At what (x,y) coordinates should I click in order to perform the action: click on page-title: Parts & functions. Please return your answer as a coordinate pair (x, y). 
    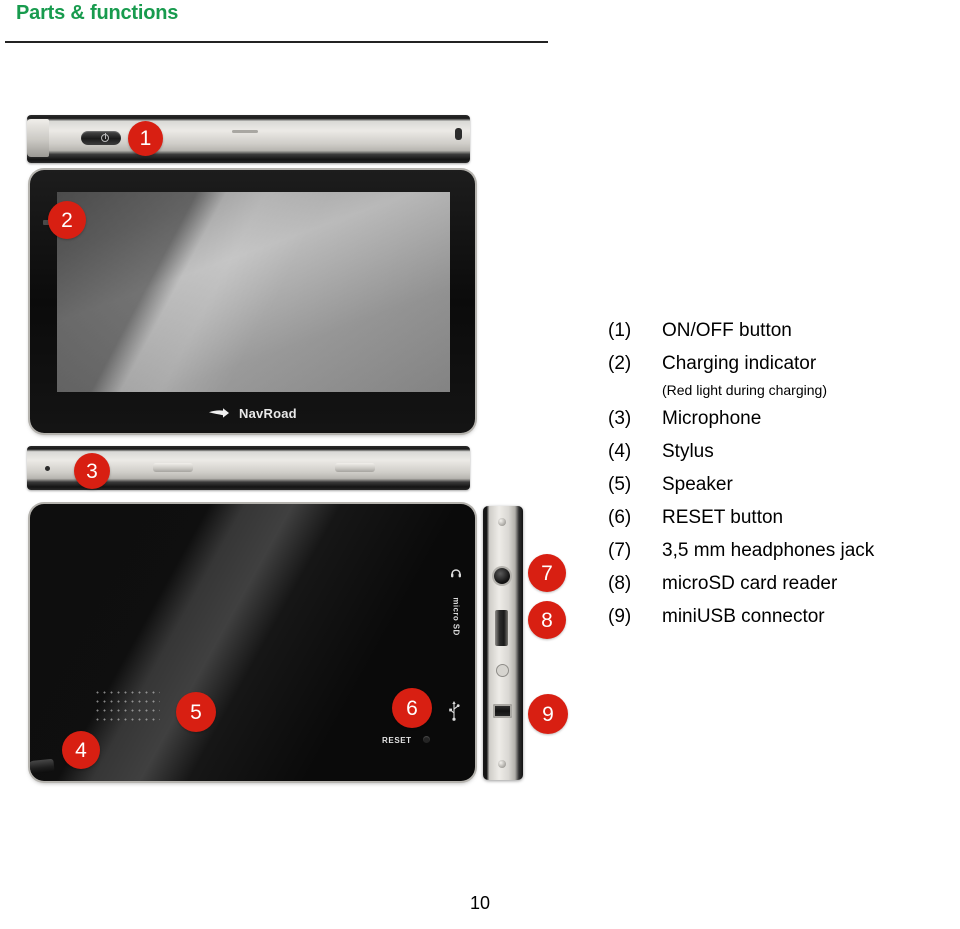
    Looking at the image, I should click on (97, 13).